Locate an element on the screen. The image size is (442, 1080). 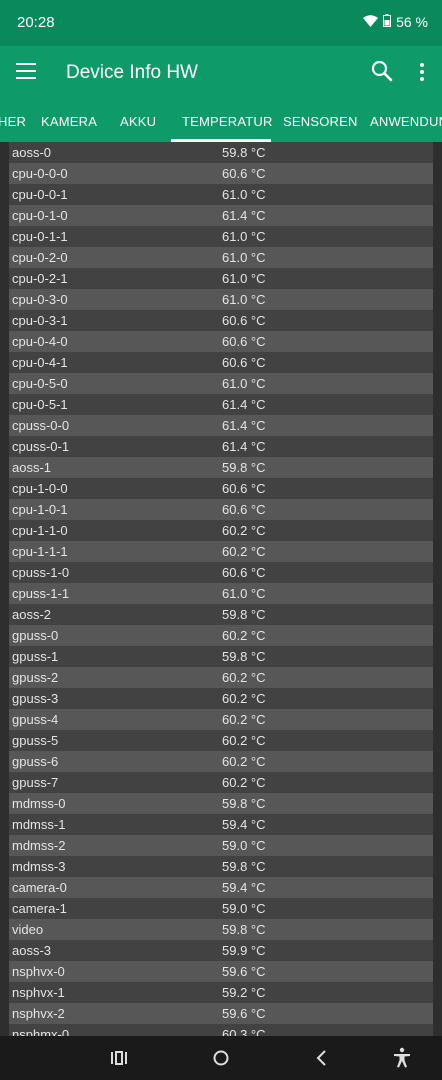
temperature-row: cpu-0-1-0 61.4 °C is located at coordinates (221, 215).